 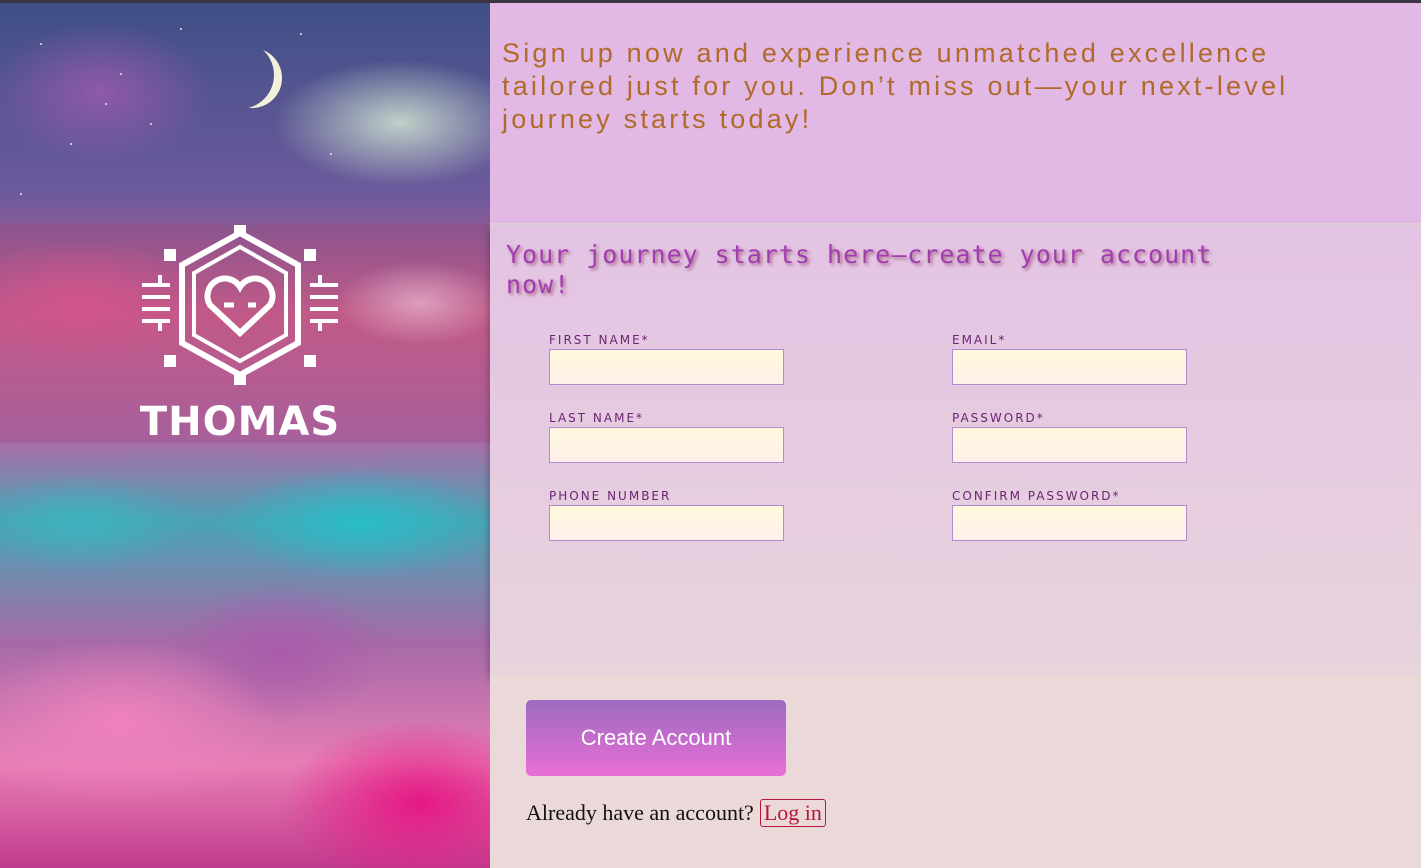 I want to click on phone-group: PHONE NUMBER, so click(x=667, y=514).